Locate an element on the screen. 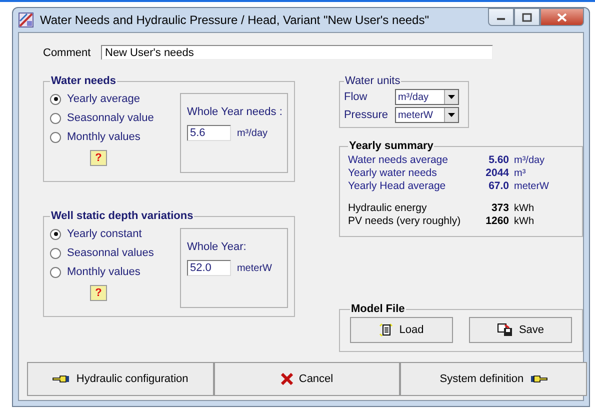  summary-label: Hydraulic energy is located at coordinates (388, 208).